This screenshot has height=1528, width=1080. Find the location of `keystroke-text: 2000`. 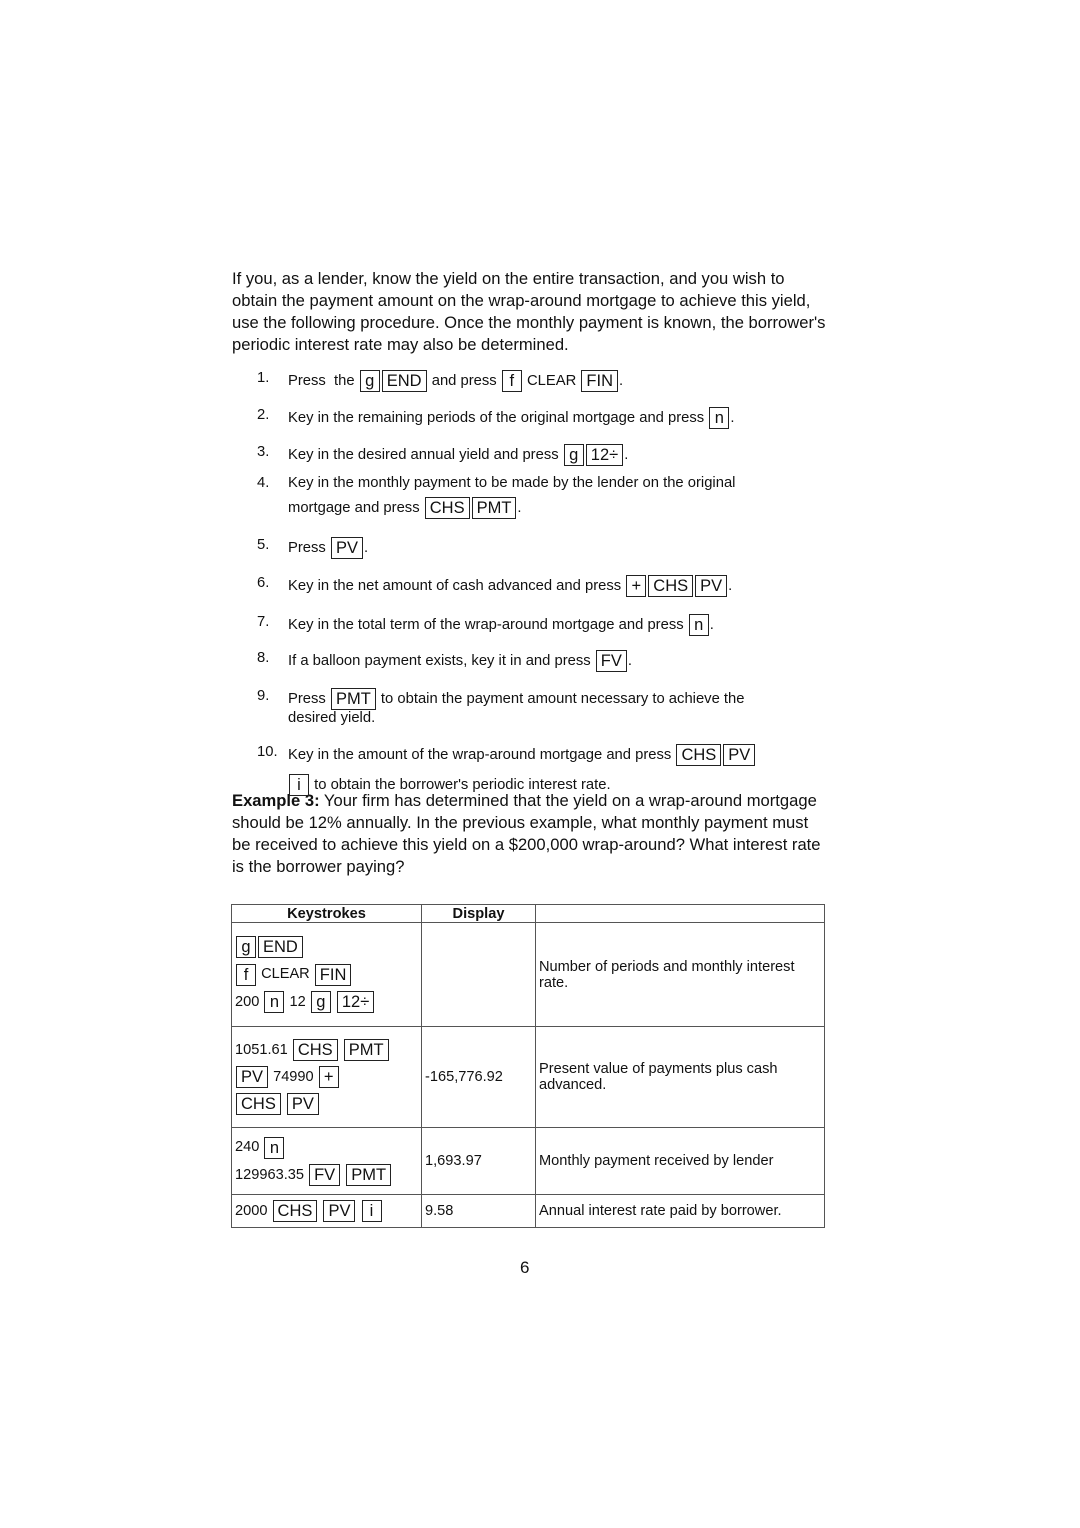

keystroke-text: 2000 is located at coordinates (251, 1211).